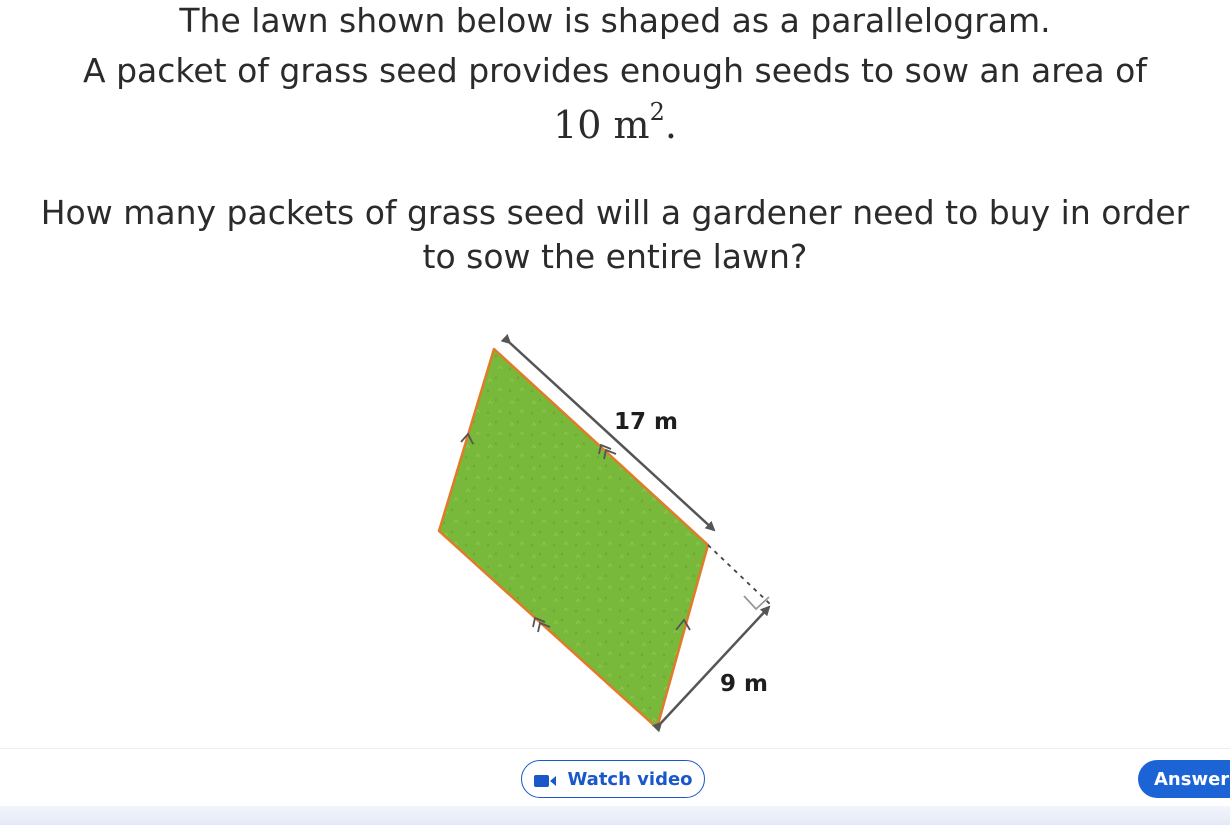 The image size is (1230, 825). Describe the element at coordinates (615, 748) in the screenshot. I see `footer-divider` at that location.